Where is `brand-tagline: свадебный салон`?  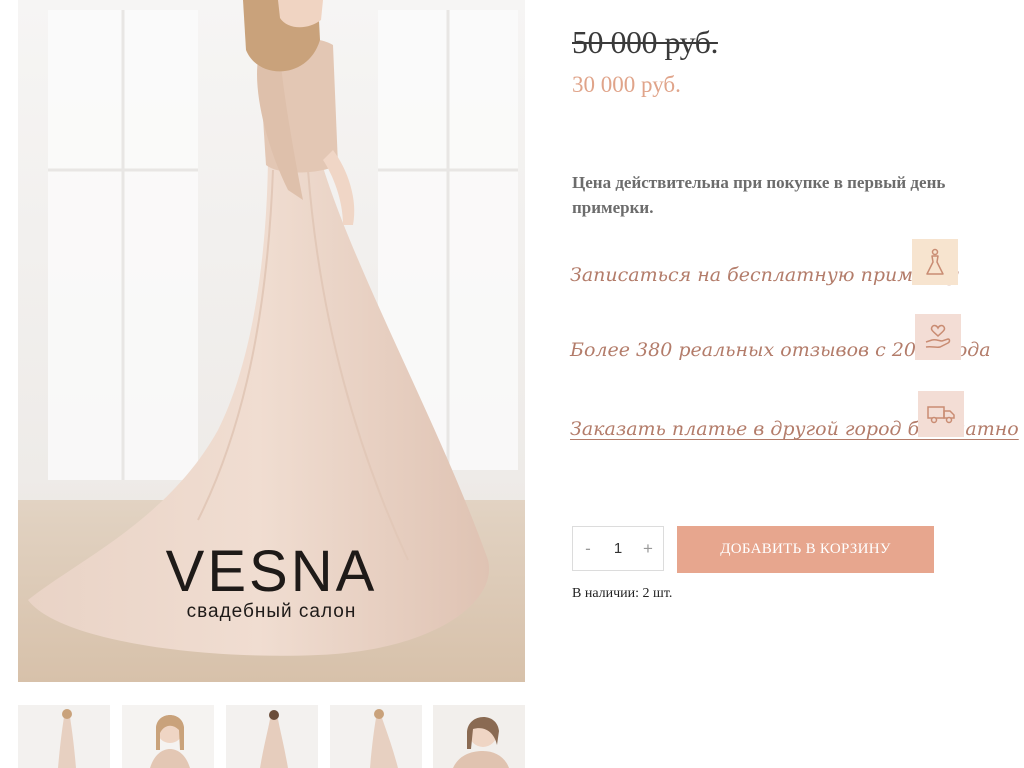 brand-tagline: свадебный салон is located at coordinates (271, 611).